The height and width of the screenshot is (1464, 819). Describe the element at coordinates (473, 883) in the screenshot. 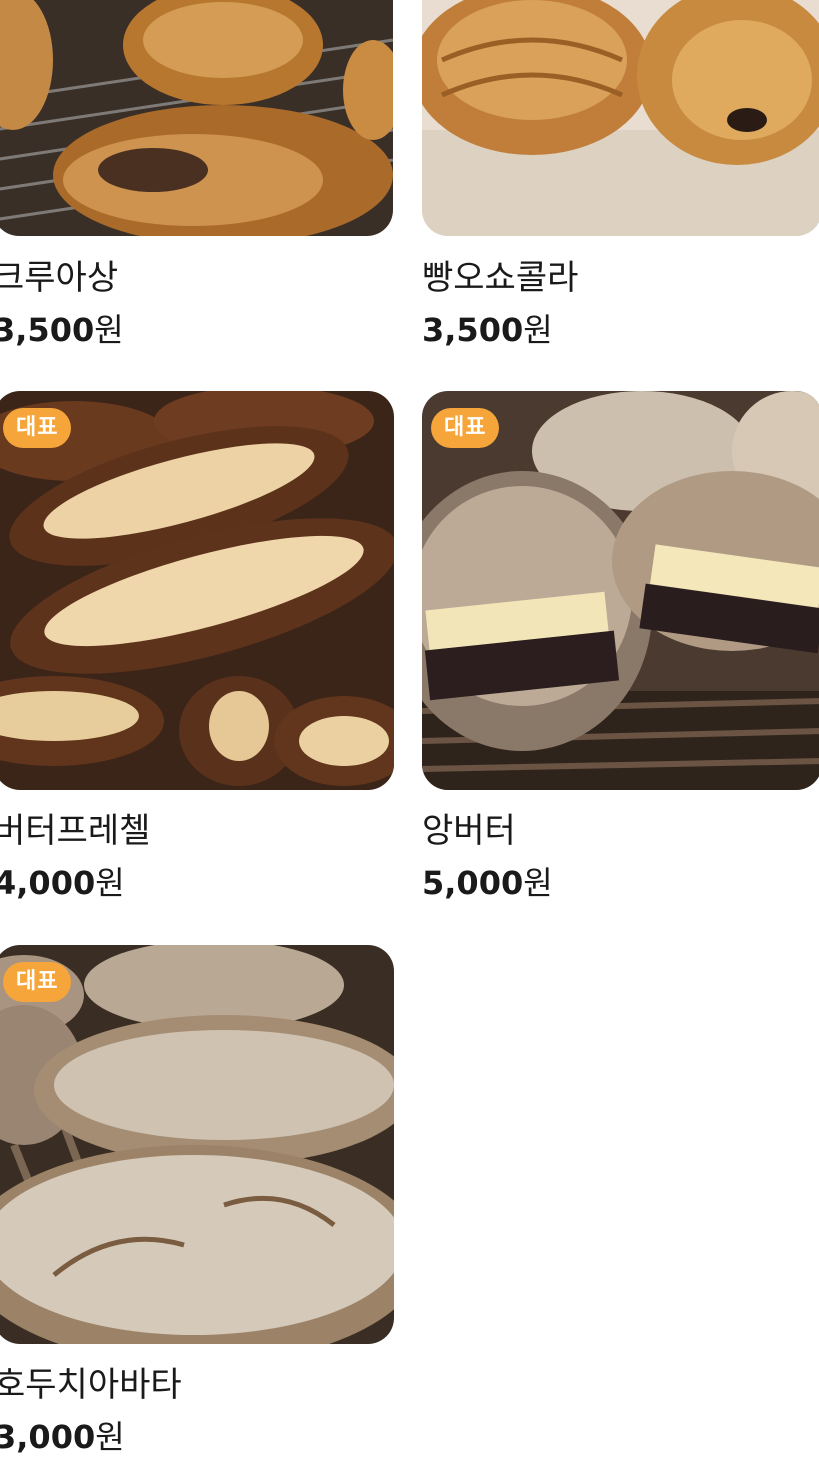

I see `price-amount: 5,000` at that location.